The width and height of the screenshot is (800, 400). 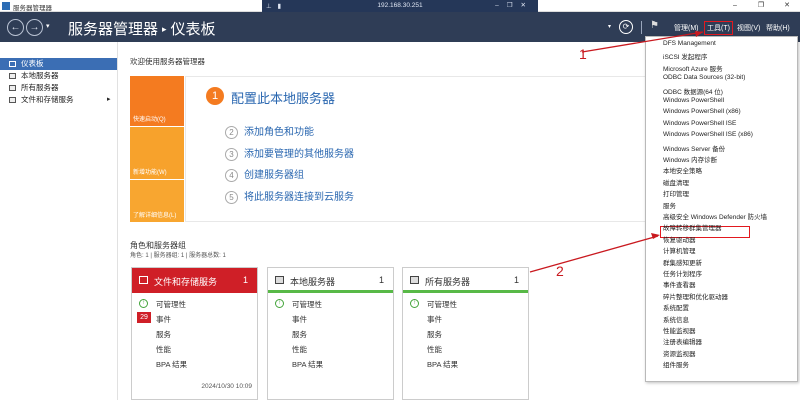 I want to click on step-label: 将此服务器连接到云服务, so click(x=299, y=197).